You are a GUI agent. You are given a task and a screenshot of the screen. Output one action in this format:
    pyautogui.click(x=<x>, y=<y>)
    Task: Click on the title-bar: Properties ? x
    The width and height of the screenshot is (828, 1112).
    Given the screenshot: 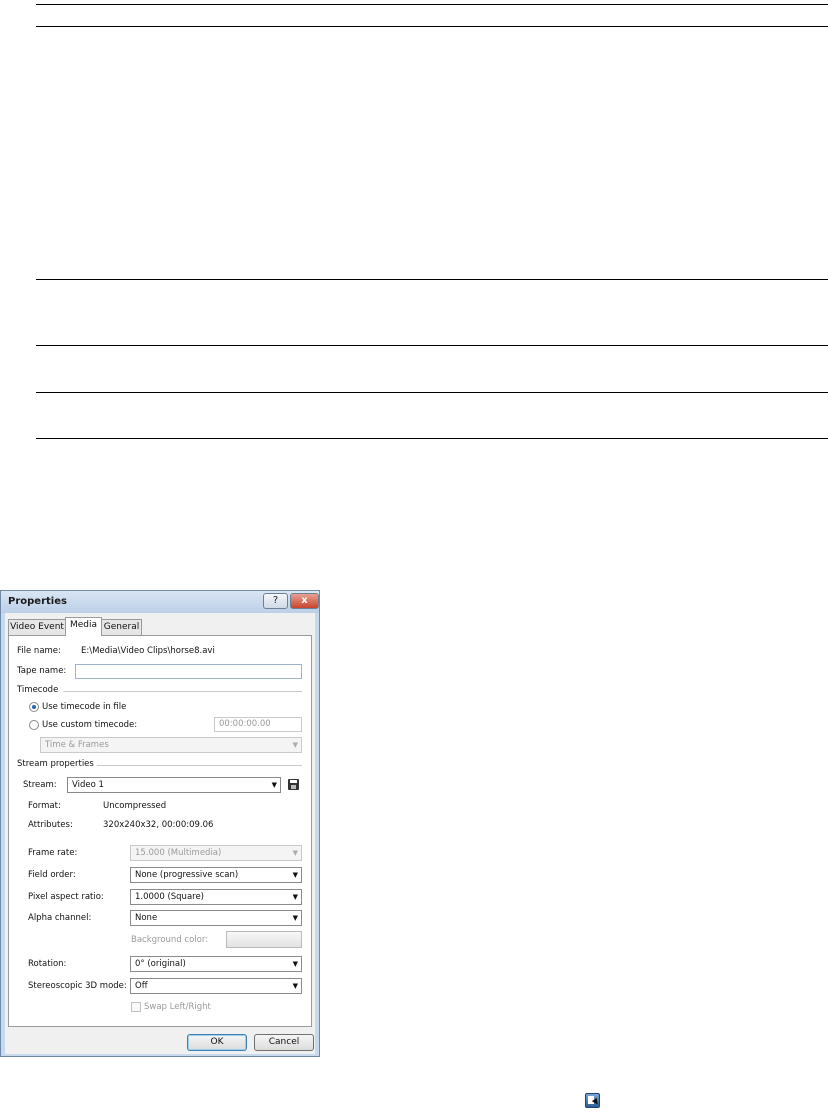 What is the action you would take?
    pyautogui.click(x=160, y=602)
    